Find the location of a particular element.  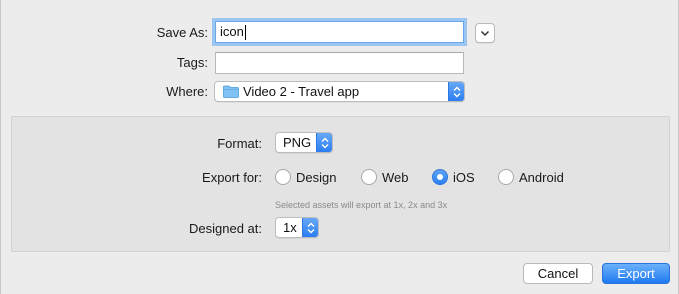

text-caret is located at coordinates (245, 33).